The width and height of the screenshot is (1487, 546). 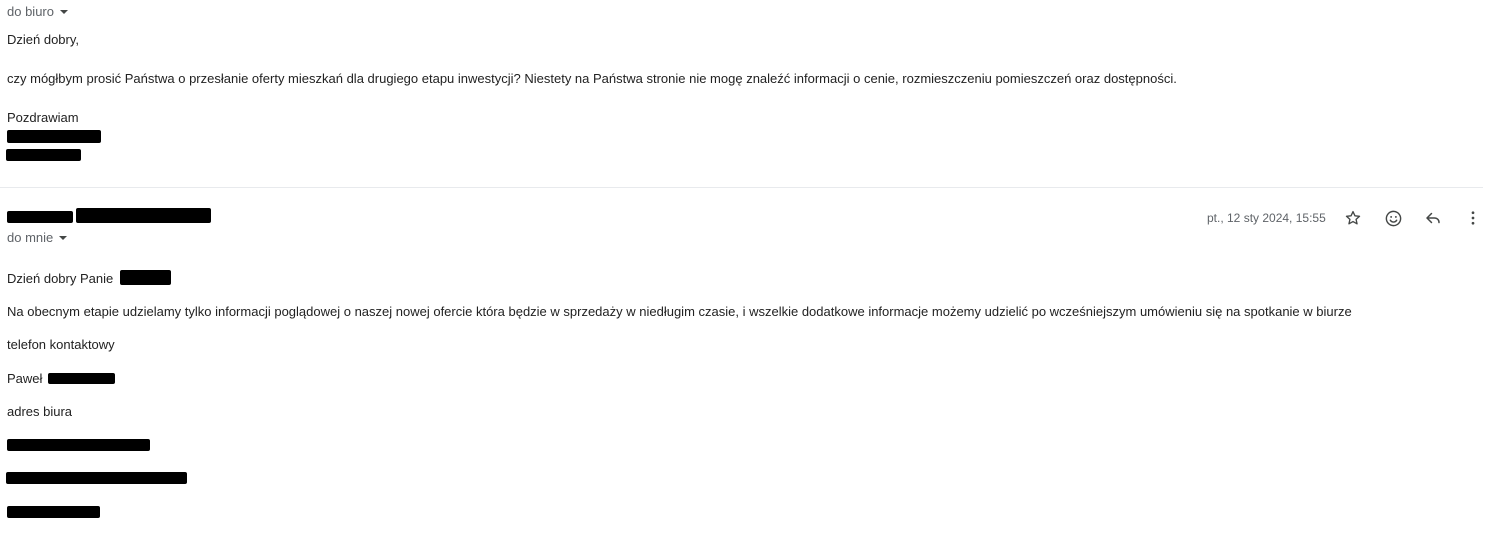 I want to click on message-divider, so click(x=741, y=187).